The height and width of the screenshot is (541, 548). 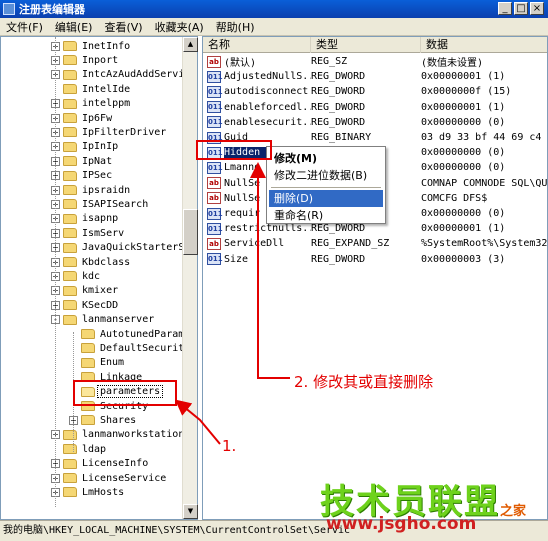 What do you see at coordinates (235, 27) in the screenshot?
I see `menu-help: 帮助(H)` at bounding box center [235, 27].